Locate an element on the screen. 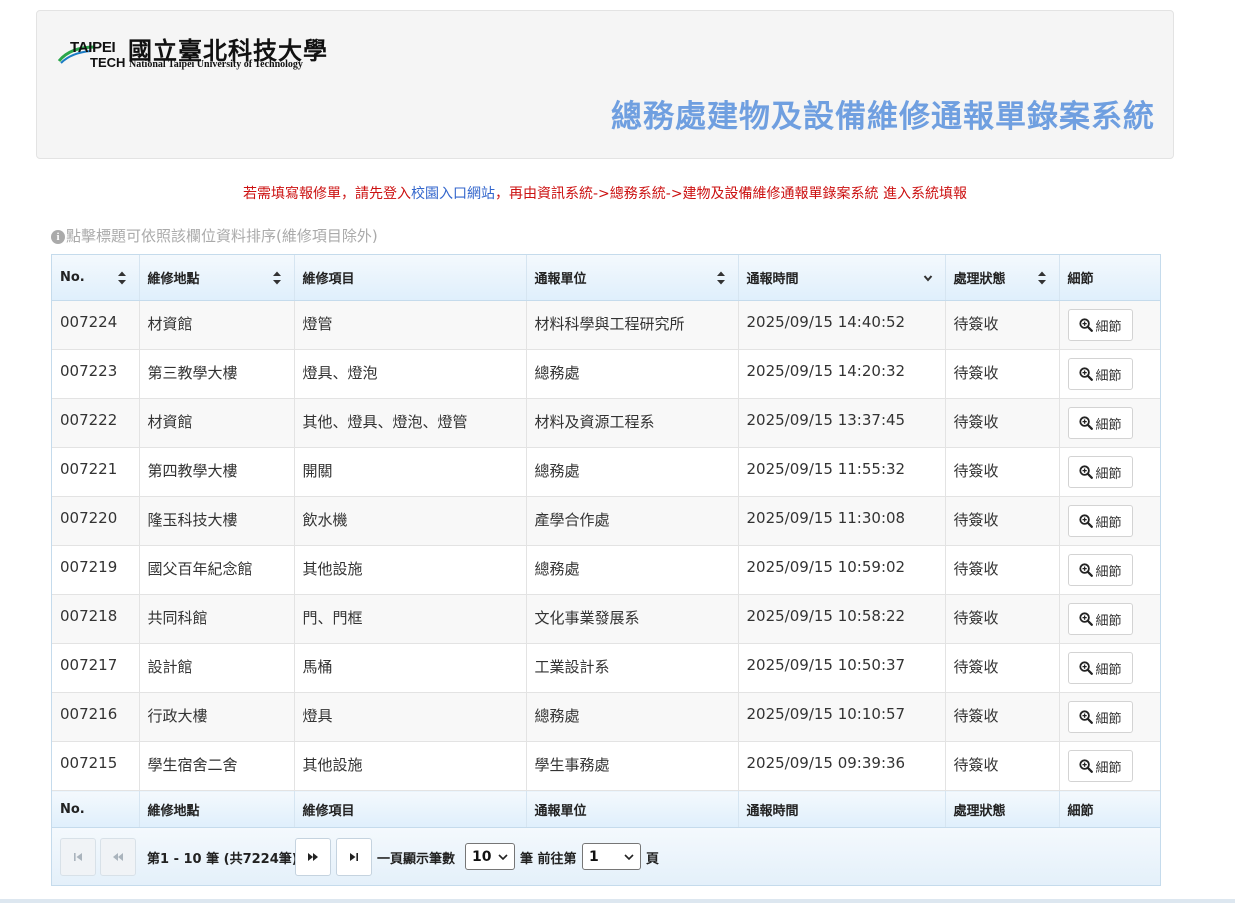  row-location: 學生宿舍二舍 is located at coordinates (217, 766).